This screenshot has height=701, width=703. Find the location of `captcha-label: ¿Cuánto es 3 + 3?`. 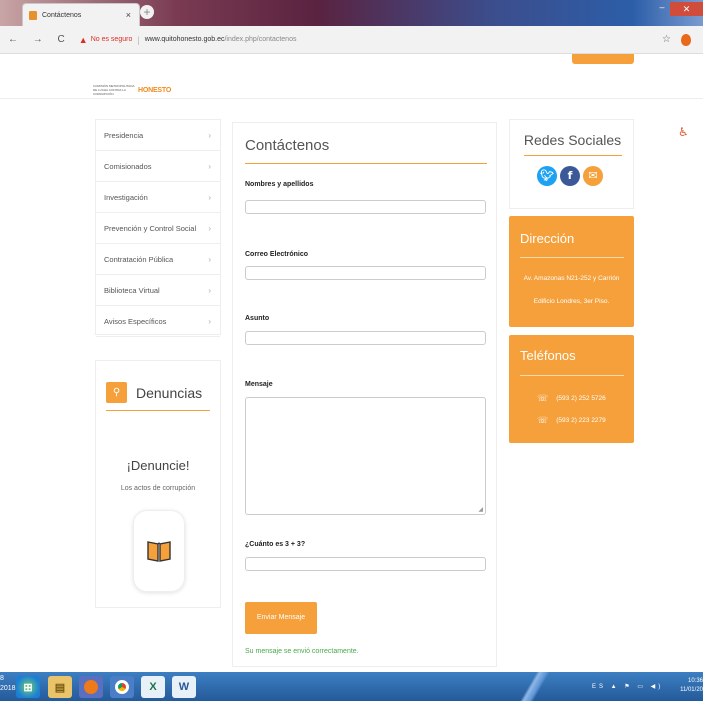

captcha-label: ¿Cuánto es 3 + 3? is located at coordinates (275, 544).